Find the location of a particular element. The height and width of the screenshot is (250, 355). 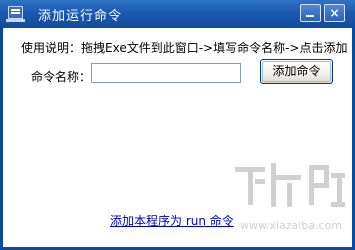

instruction-text: 使用说明：拖拽Exe文件到此窗口->填写命令名称->点击添加 is located at coordinates (184, 48).